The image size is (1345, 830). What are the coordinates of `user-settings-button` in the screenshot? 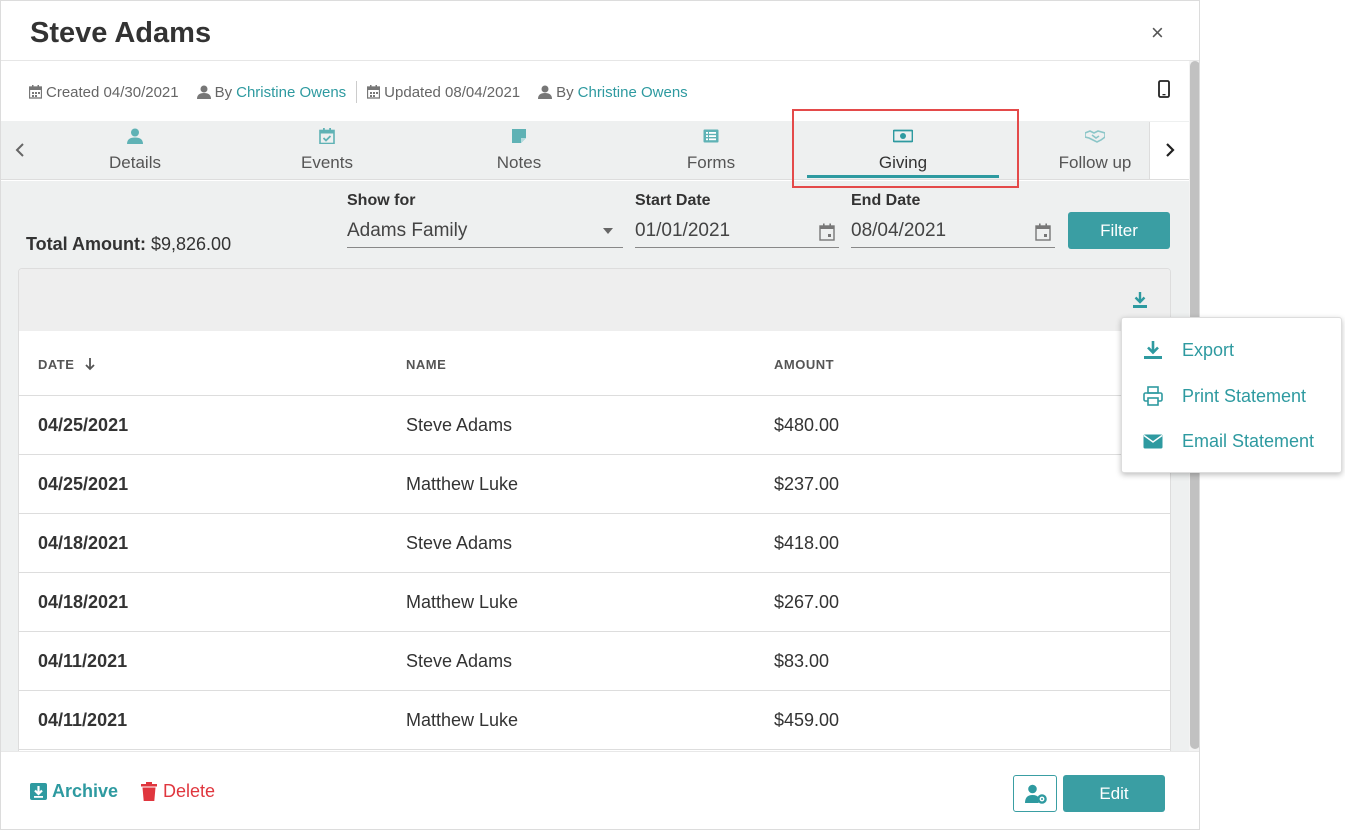 It's located at (1035, 793).